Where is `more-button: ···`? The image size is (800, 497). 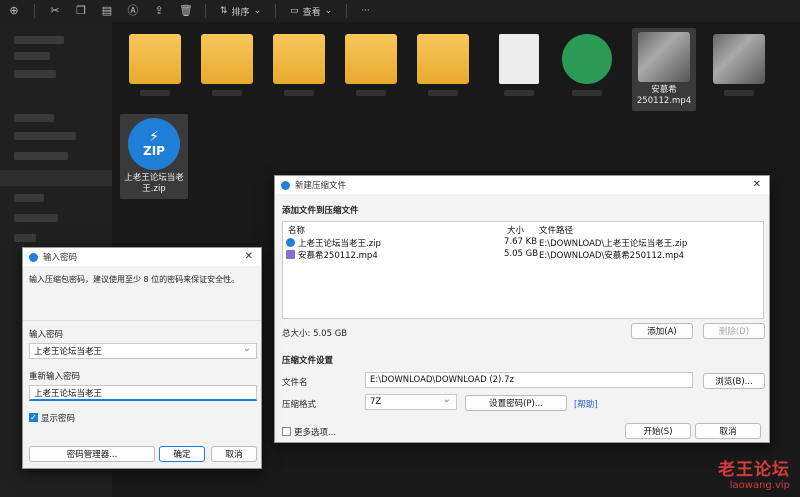 more-button: ··· is located at coordinates (365, 11).